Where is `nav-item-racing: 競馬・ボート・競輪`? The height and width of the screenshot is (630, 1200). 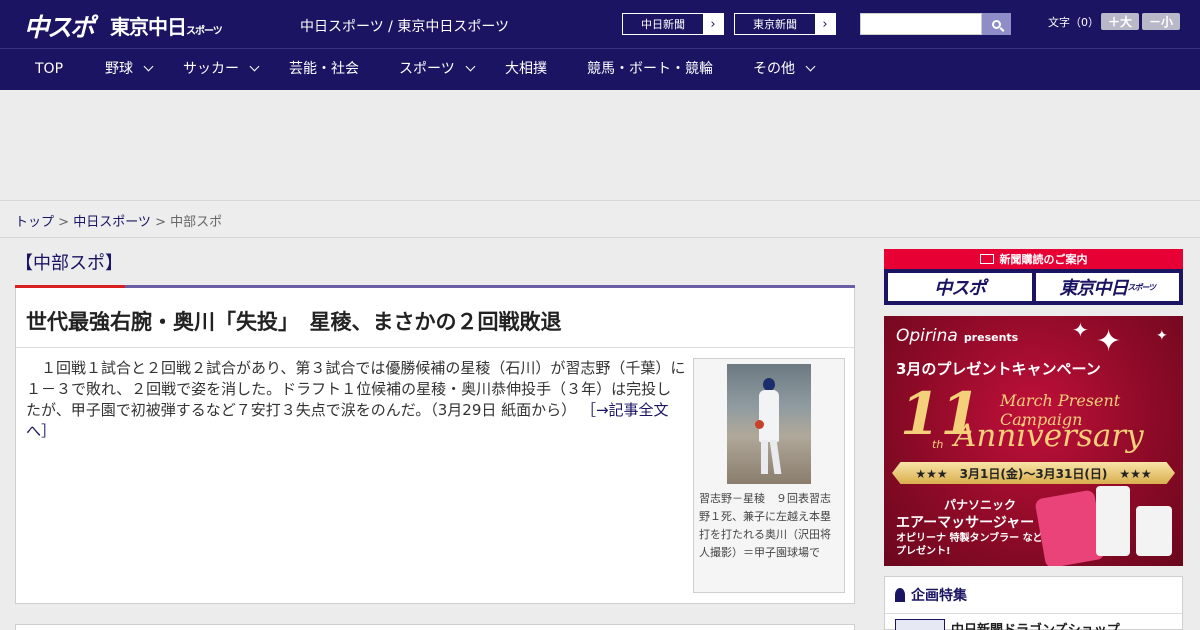
nav-item-racing: 競馬・ボート・競輪 is located at coordinates (650, 69).